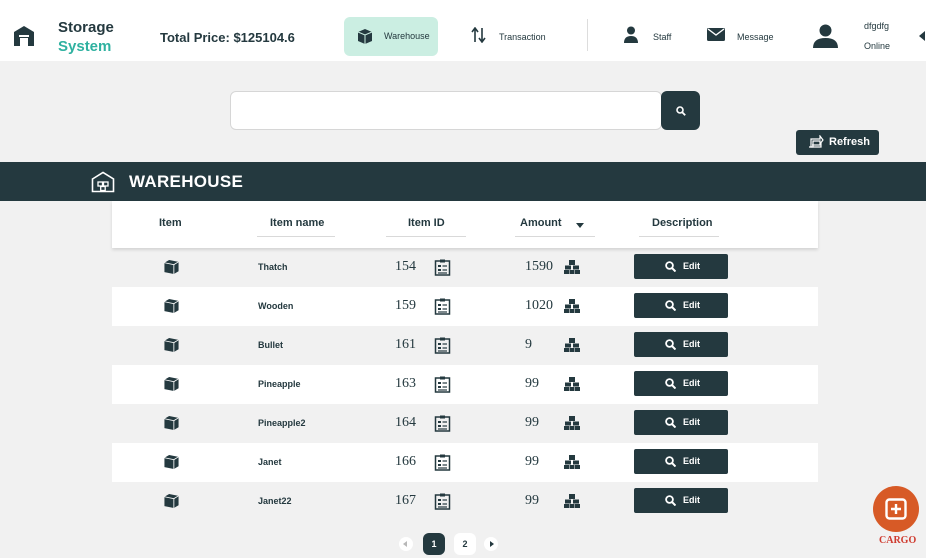 Image resolution: width=926 pixels, height=558 pixels. What do you see at coordinates (541, 223) in the screenshot?
I see `column-amount: Amount` at bounding box center [541, 223].